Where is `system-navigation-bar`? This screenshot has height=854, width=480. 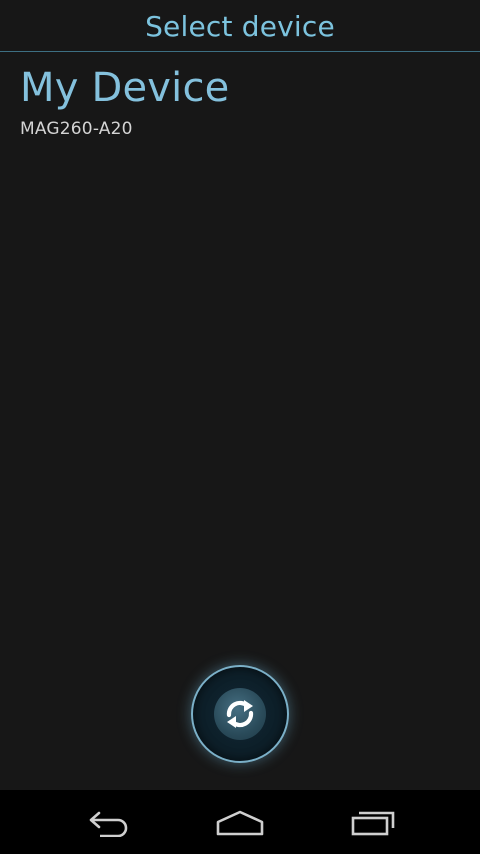
system-navigation-bar is located at coordinates (240, 822).